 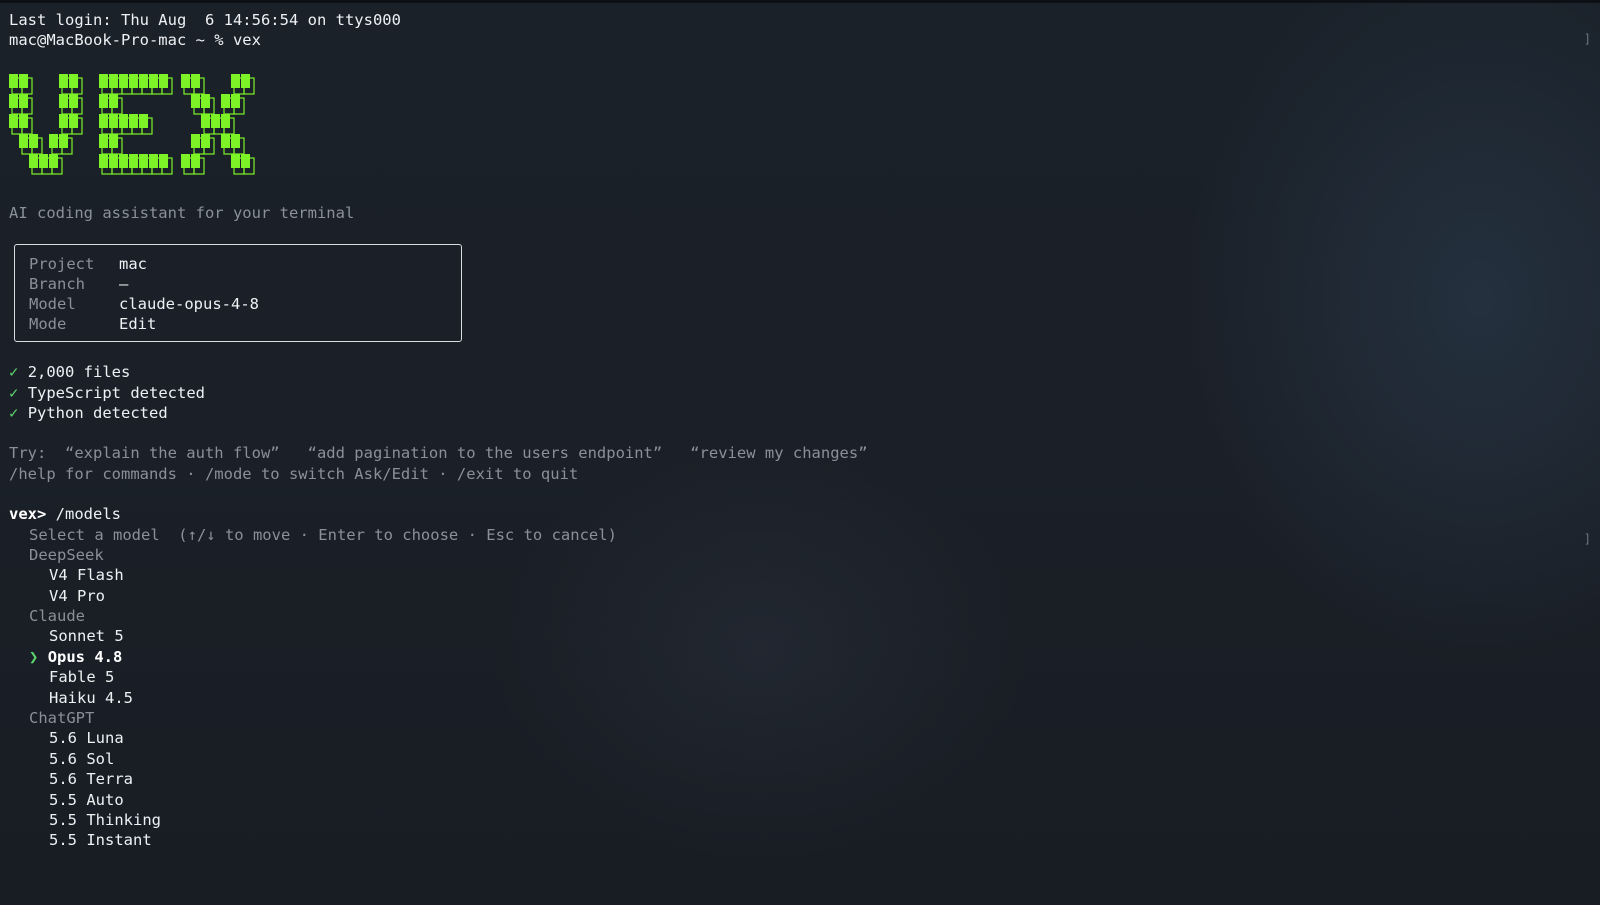 I want to click on command-text: /models, so click(x=83, y=514).